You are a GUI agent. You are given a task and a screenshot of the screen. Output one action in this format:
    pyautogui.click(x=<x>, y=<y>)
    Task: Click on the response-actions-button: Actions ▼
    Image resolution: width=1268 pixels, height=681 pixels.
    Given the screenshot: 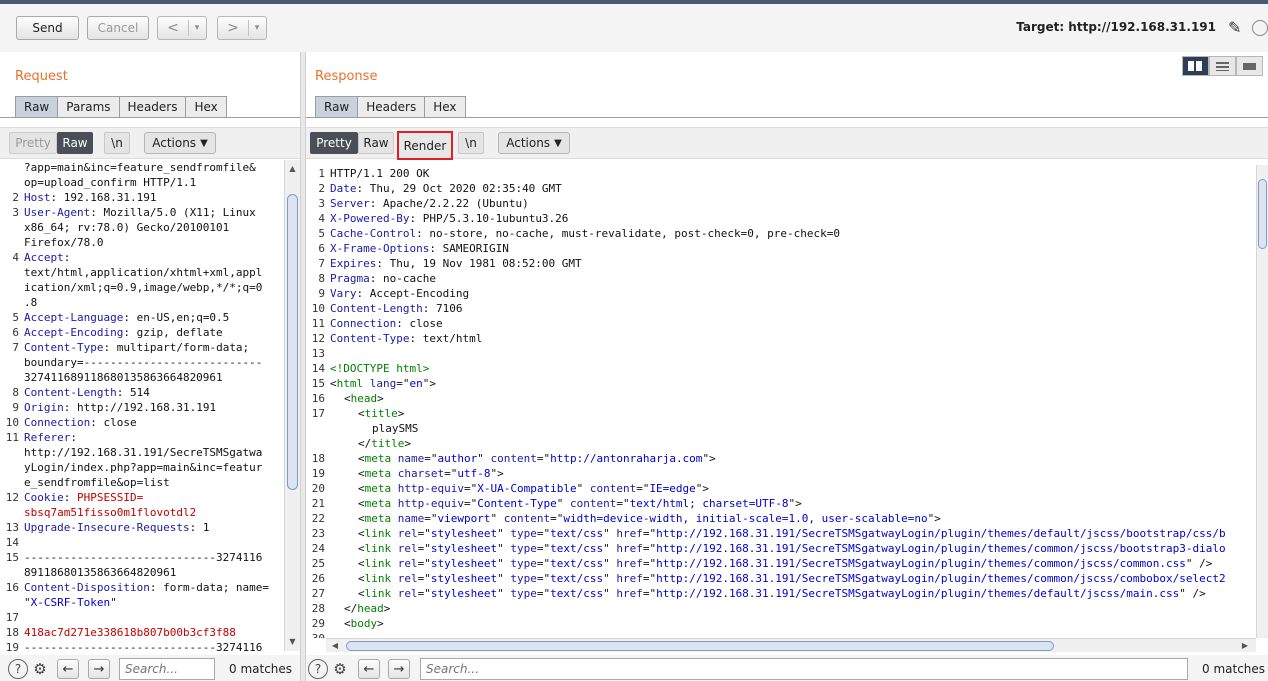 What is the action you would take?
    pyautogui.click(x=534, y=143)
    